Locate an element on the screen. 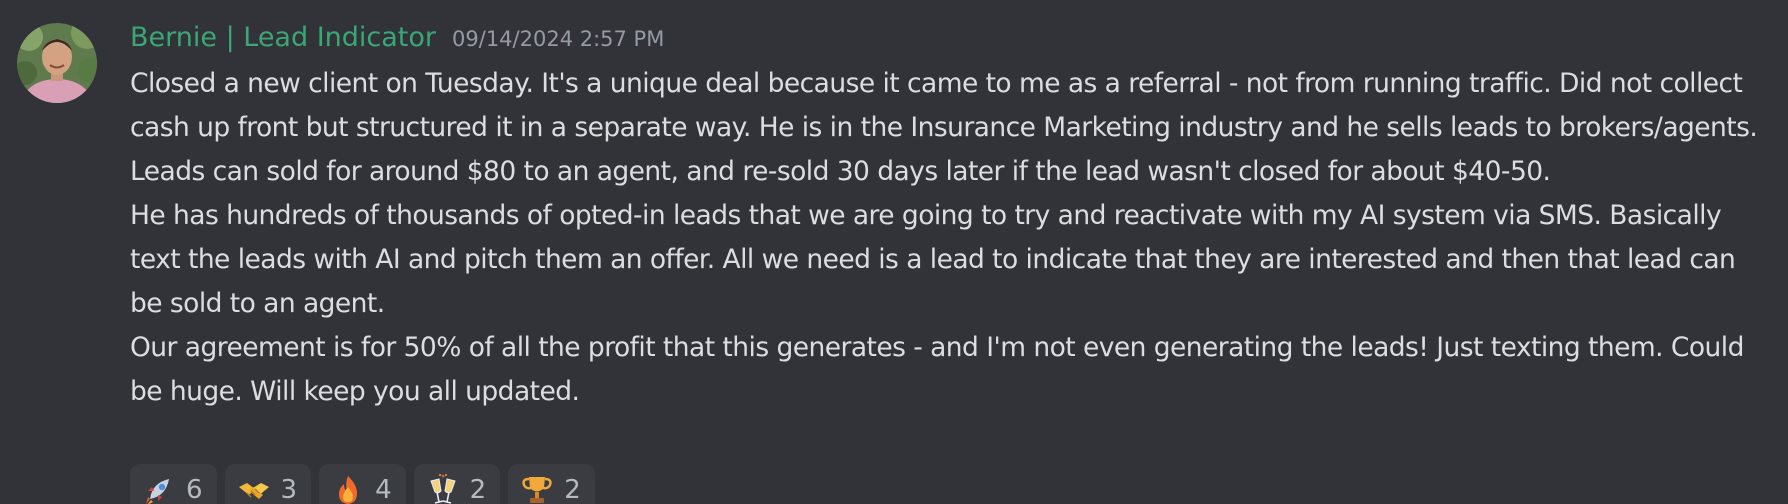 Image resolution: width=1788 pixels, height=504 pixels. reaction-count: 3 is located at coordinates (289, 489).